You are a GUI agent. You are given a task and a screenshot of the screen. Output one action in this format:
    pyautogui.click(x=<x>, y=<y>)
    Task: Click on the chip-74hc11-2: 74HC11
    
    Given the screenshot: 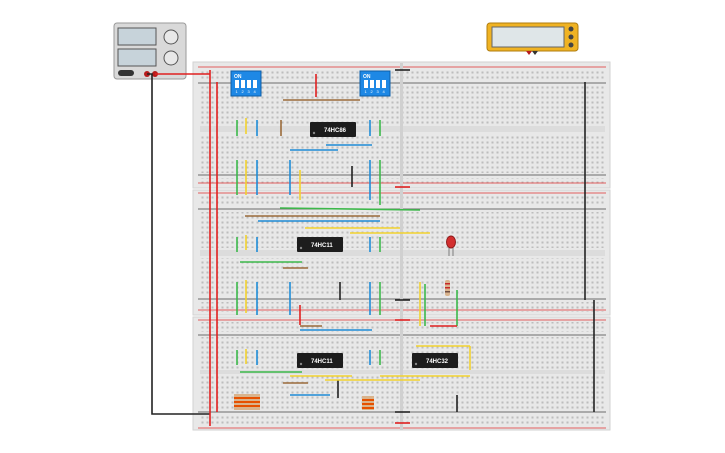 What is the action you would take?
    pyautogui.click(x=320, y=360)
    